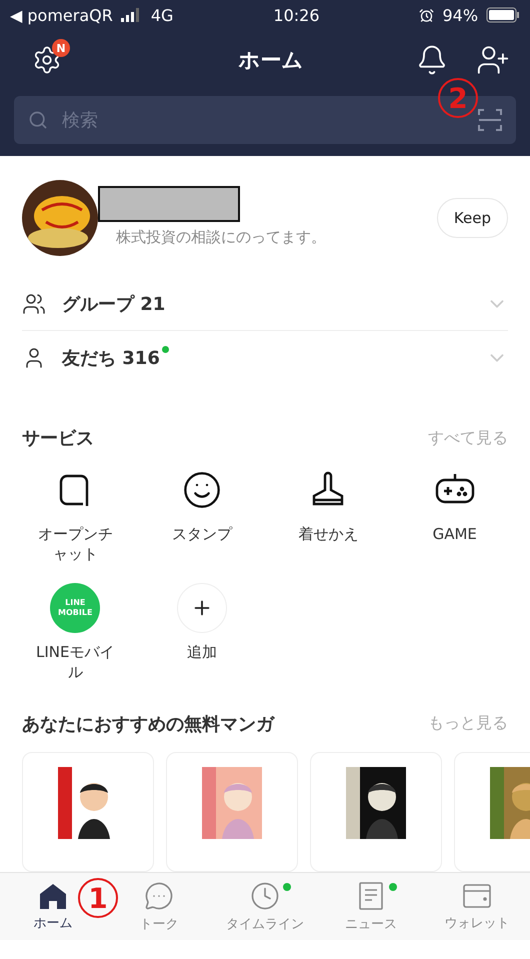 The height and width of the screenshot is (959, 530). What do you see at coordinates (162, 15) in the screenshot?
I see `network-type: 4G` at bounding box center [162, 15].